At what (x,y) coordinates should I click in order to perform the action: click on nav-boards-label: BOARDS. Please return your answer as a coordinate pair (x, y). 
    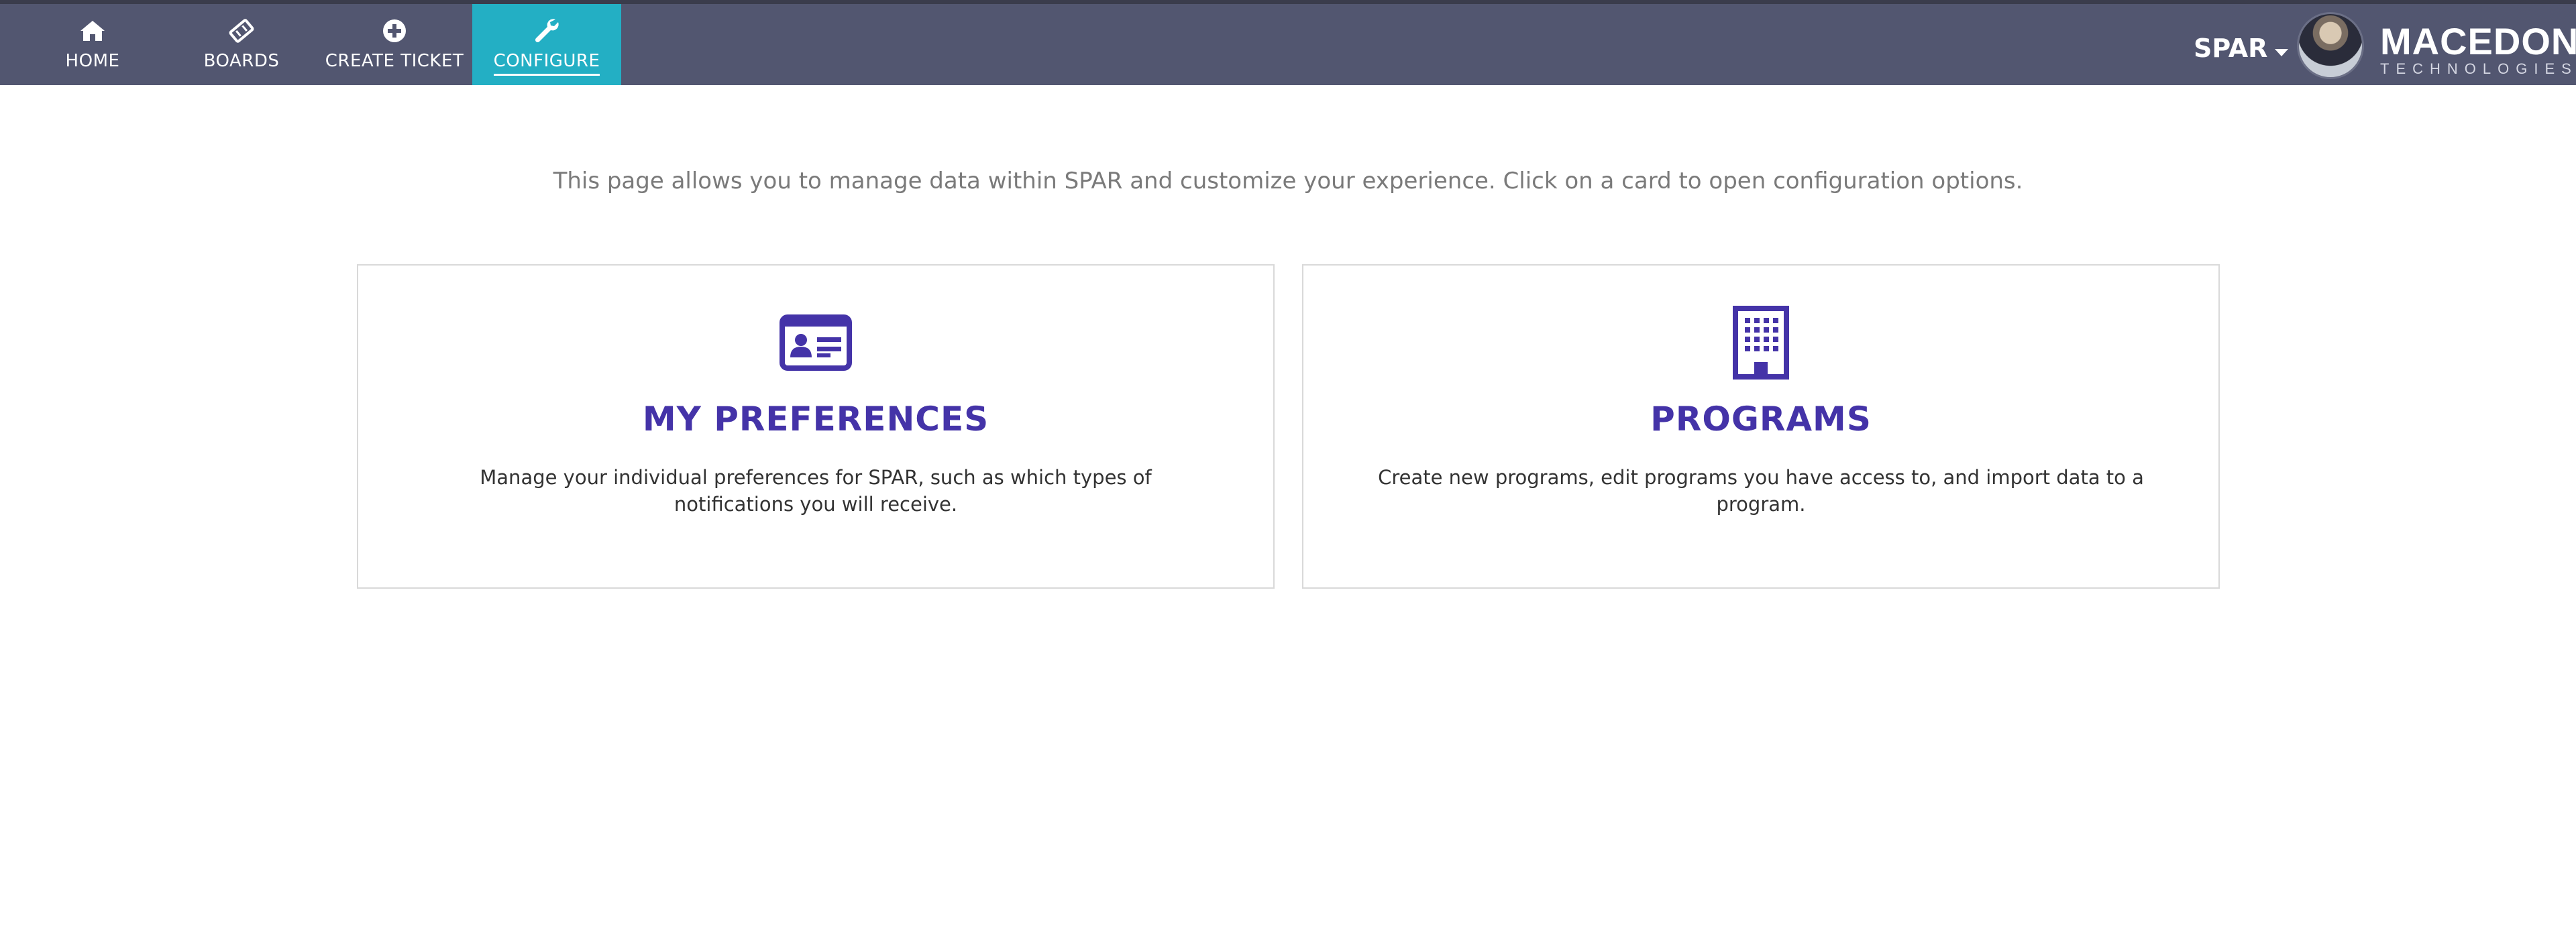
    Looking at the image, I should click on (241, 61).